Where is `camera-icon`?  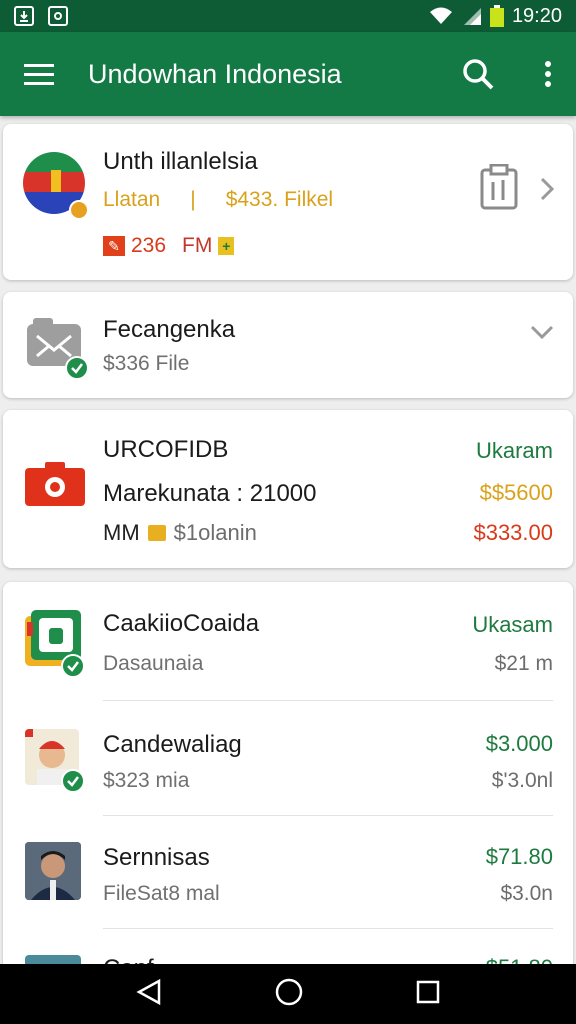
camera-icon is located at coordinates (55, 485).